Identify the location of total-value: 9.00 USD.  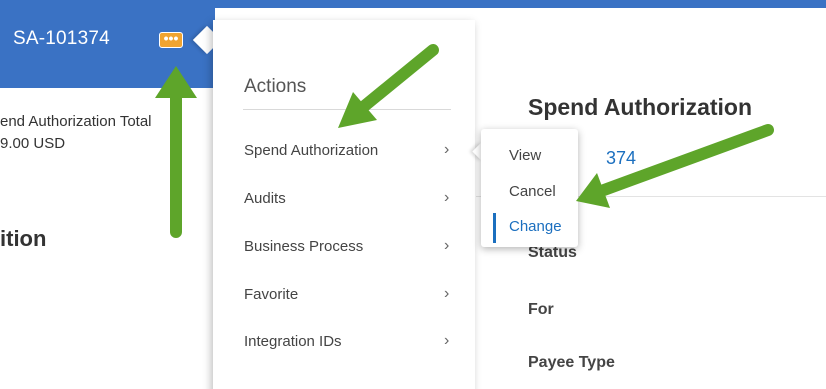
(33, 143).